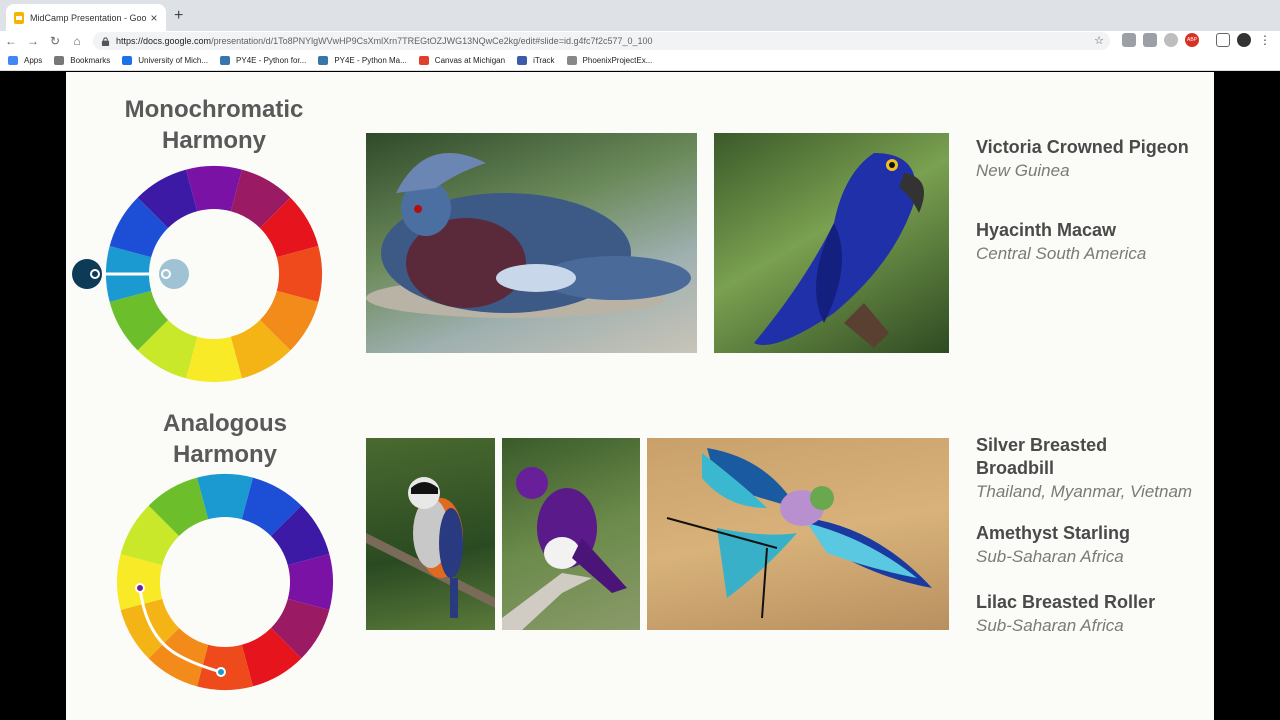  I want to click on silver-breasted-broadbill-photo, so click(430, 534).